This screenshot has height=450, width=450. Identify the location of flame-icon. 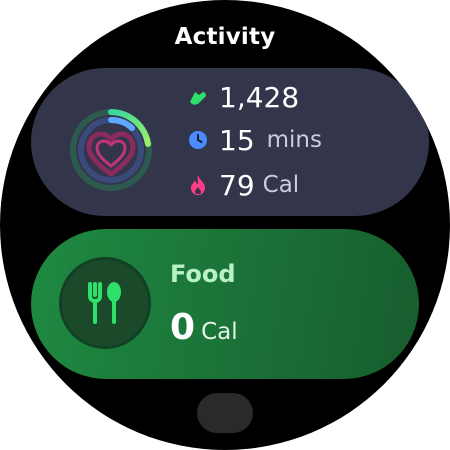
(198, 185).